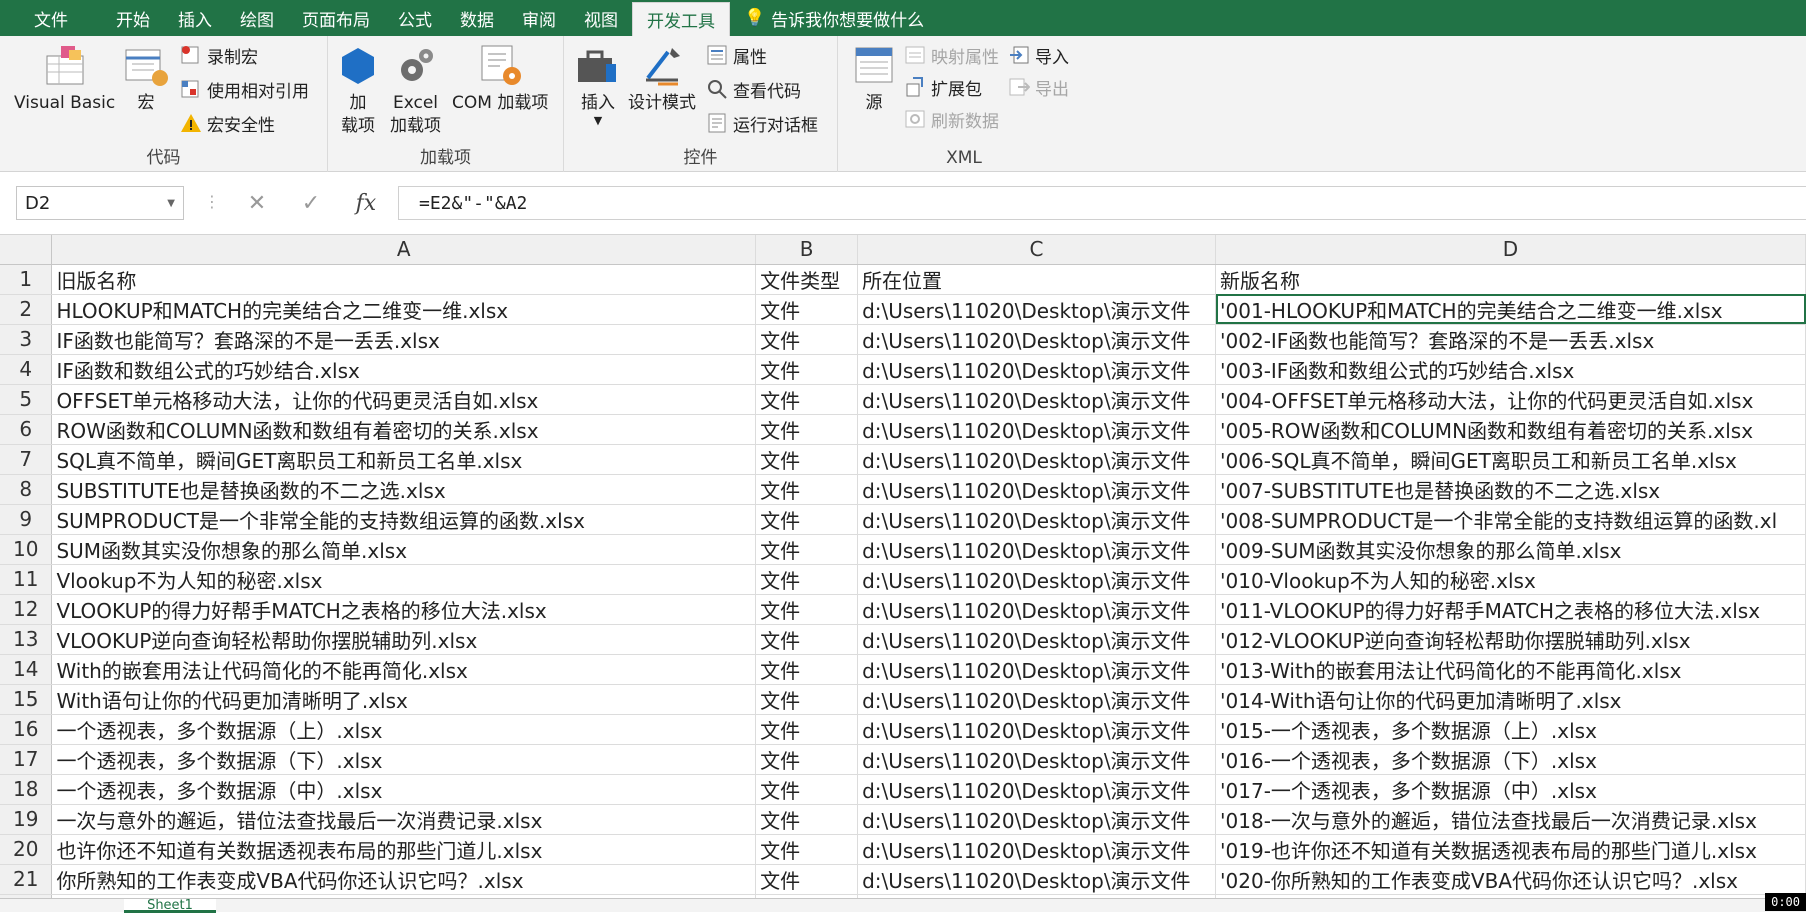 This screenshot has height=913, width=1806. I want to click on xml-source-button: 源, so click(874, 78).